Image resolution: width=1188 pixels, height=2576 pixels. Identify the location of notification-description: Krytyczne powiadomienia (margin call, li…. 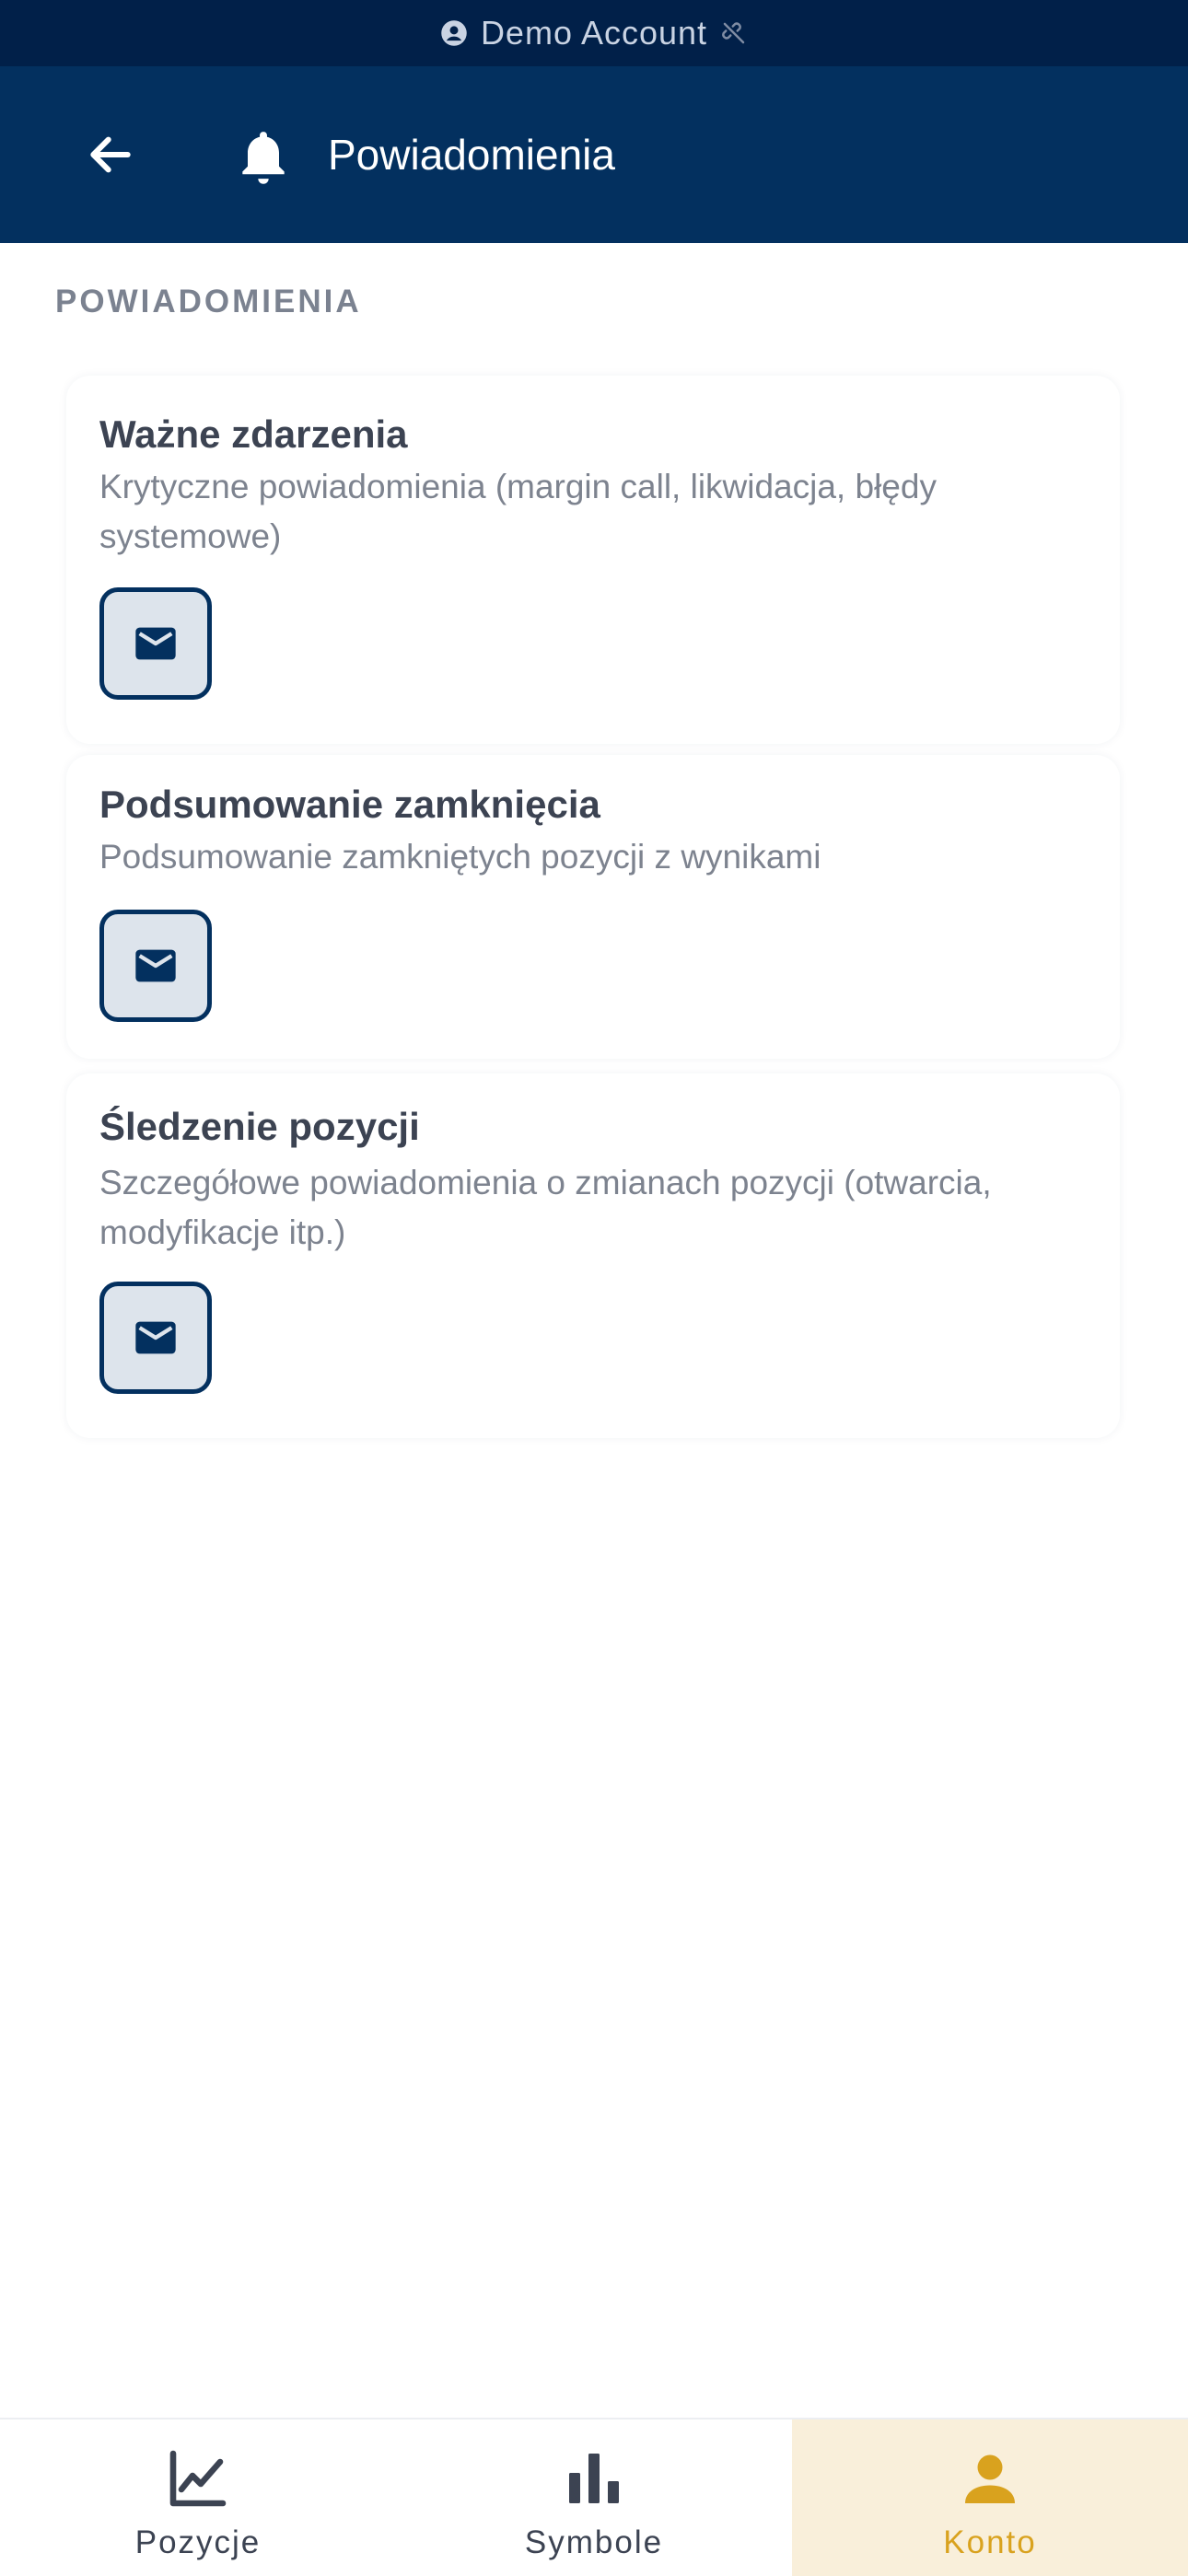
(518, 511).